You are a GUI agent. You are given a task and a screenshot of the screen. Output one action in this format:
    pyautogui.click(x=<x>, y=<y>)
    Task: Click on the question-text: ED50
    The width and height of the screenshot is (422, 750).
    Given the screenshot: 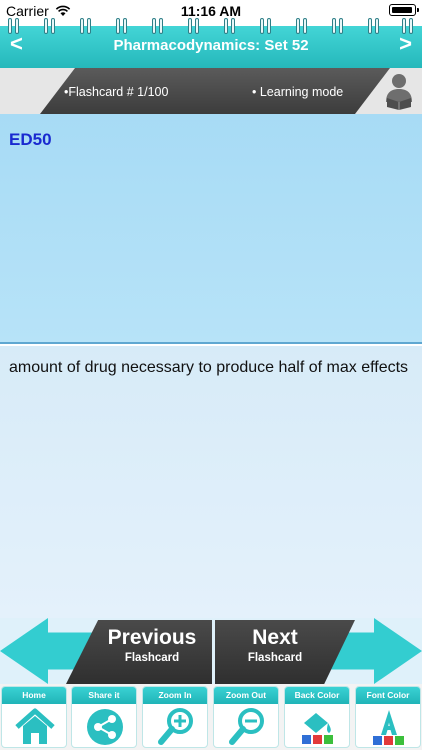 What is the action you would take?
    pyautogui.click(x=30, y=139)
    